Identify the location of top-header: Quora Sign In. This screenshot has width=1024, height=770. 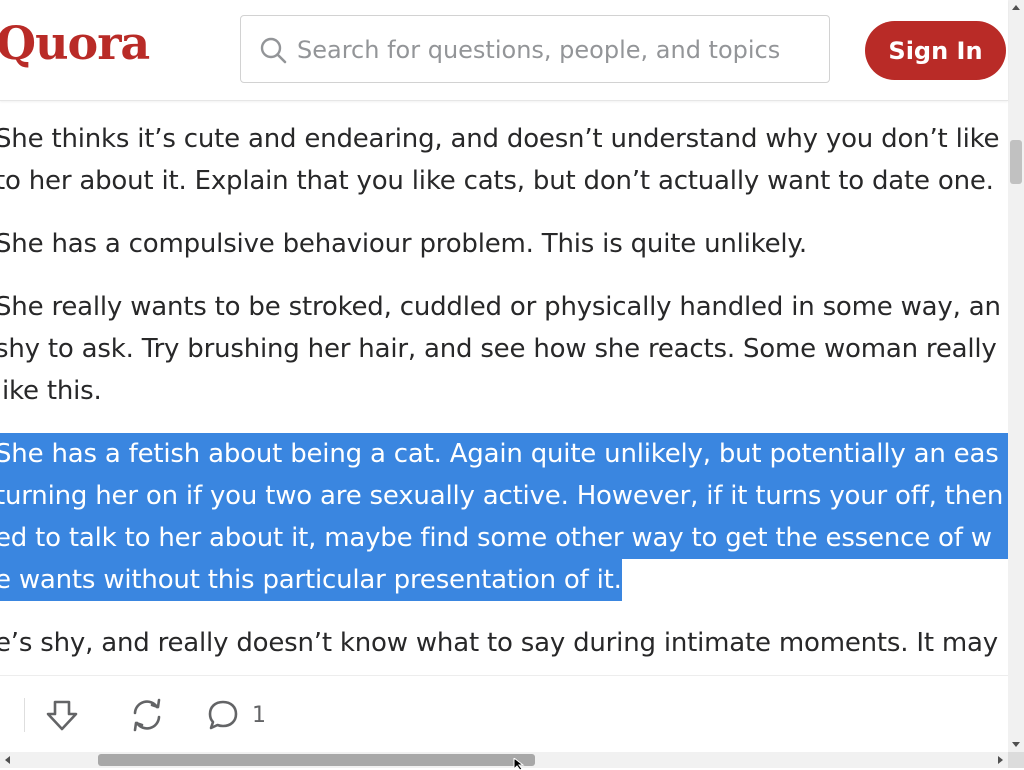
(504, 50).